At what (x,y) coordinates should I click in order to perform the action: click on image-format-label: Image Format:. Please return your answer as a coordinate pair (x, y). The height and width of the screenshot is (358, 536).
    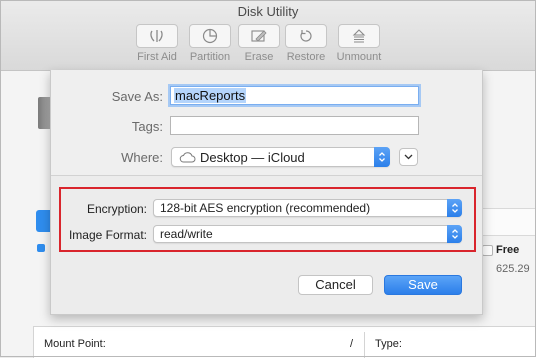
    Looking at the image, I should click on (107, 235).